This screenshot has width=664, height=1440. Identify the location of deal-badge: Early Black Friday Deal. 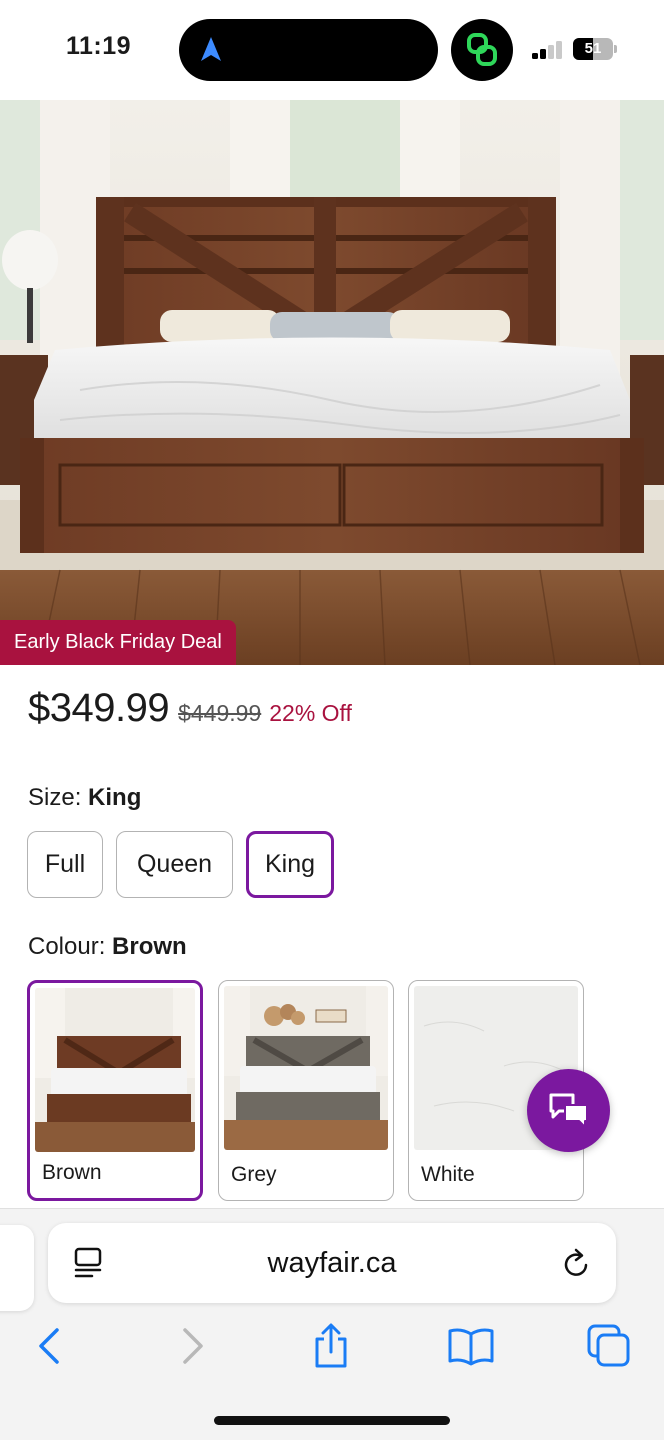
(118, 642).